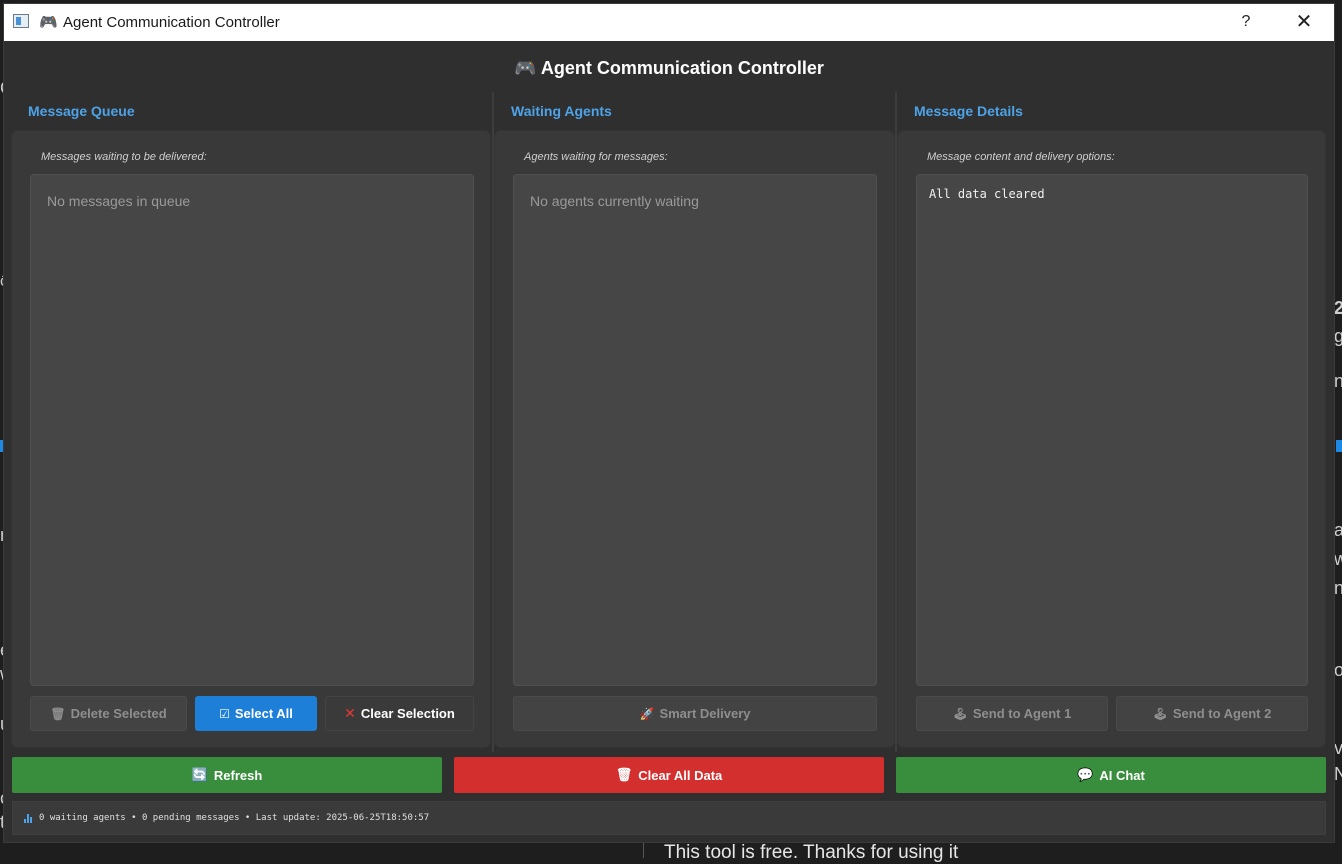 The height and width of the screenshot is (864, 1342). Describe the element at coordinates (669, 775) in the screenshot. I see `clear-all-data-button: 🗑 Clear All Data` at that location.